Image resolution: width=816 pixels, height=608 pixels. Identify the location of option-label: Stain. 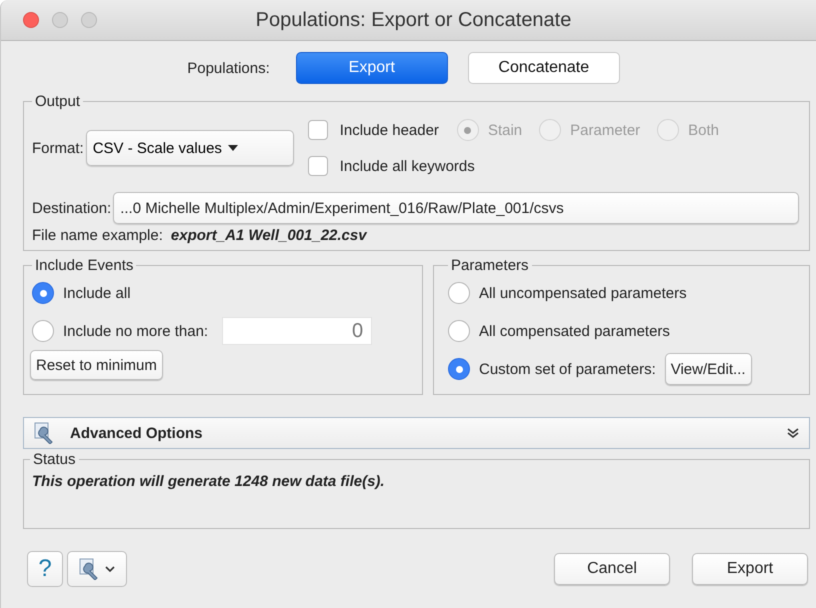
(505, 130).